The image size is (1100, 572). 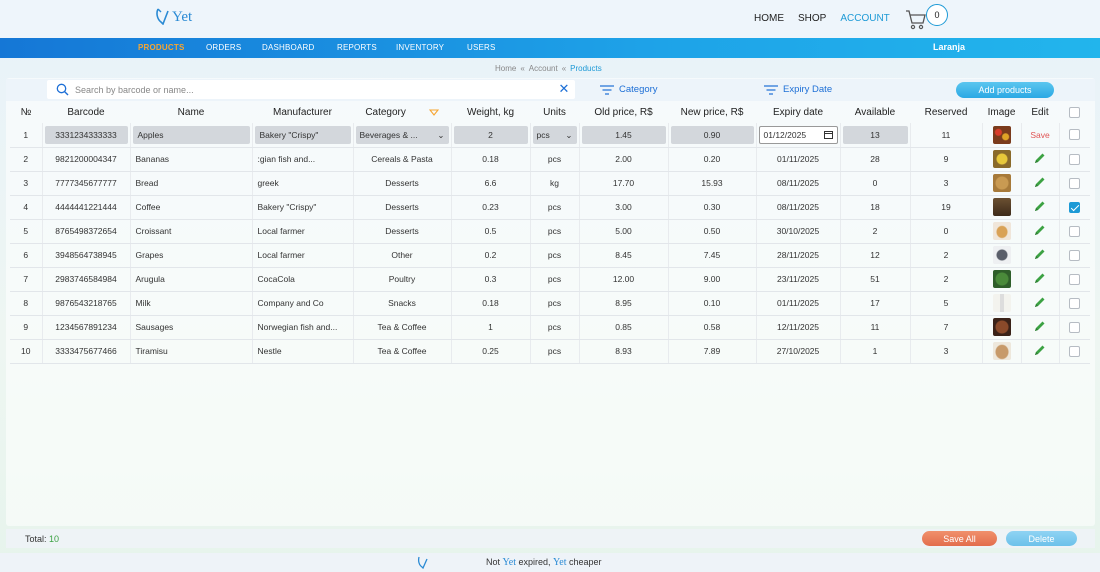 What do you see at coordinates (875, 134) in the screenshot?
I see `available-input: 13` at bounding box center [875, 134].